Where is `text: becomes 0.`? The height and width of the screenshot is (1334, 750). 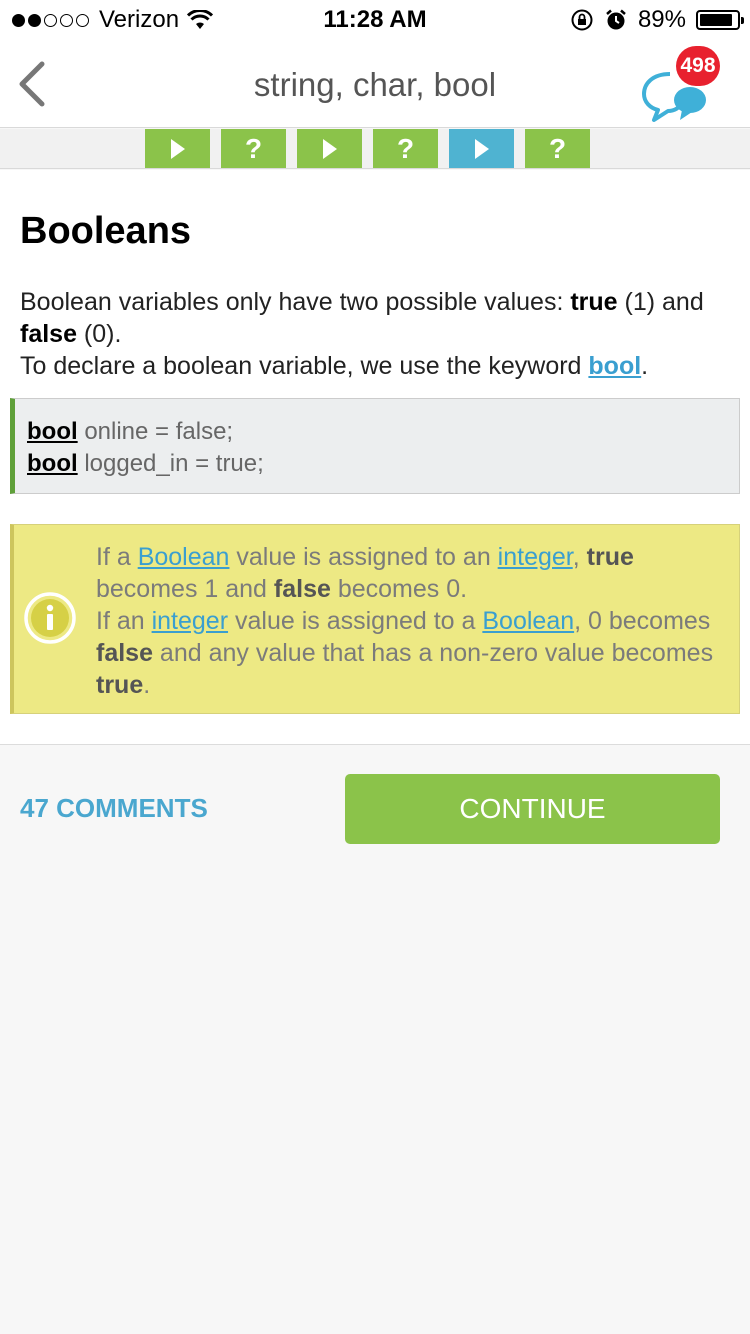
text: becomes 0. is located at coordinates (399, 589).